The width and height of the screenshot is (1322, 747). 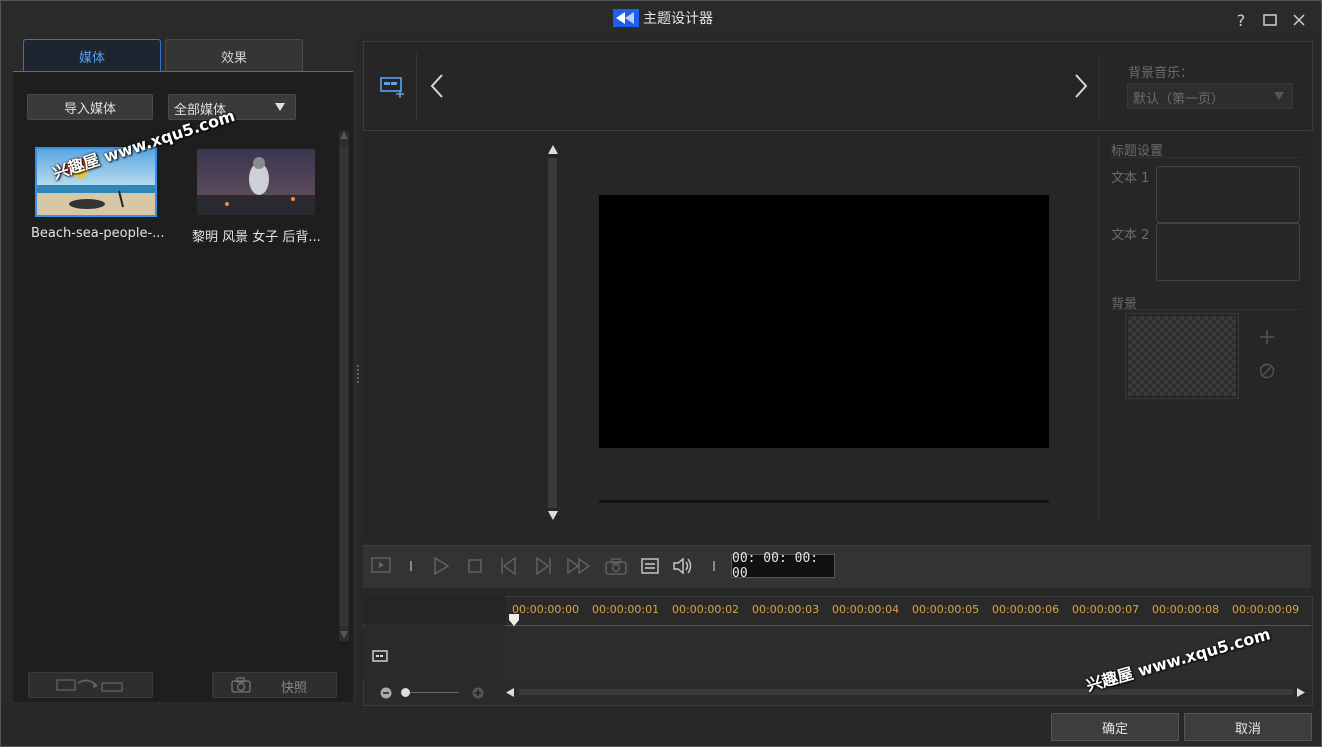 What do you see at coordinates (783, 566) in the screenshot?
I see `timecode-display: 00: 00` at bounding box center [783, 566].